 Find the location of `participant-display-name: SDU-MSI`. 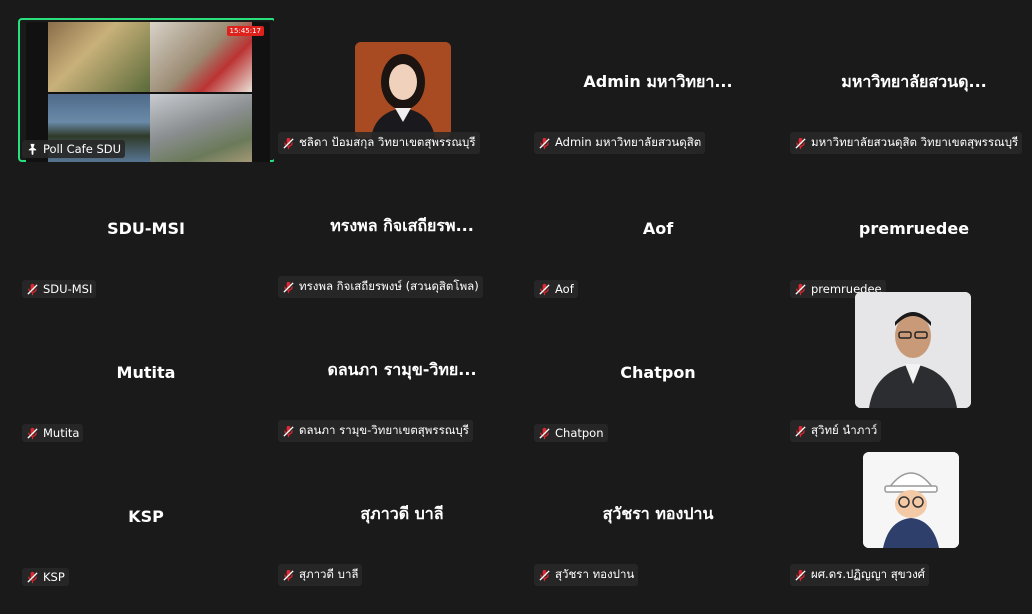

participant-display-name: SDU-MSI is located at coordinates (146, 228).